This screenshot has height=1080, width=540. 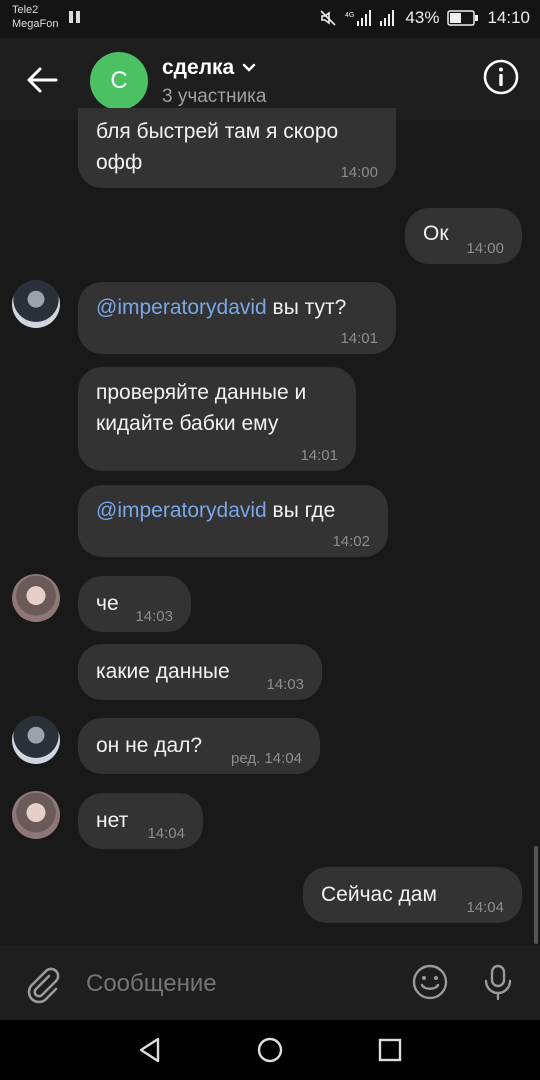 What do you see at coordinates (149, 745) in the screenshot?
I see `message-text: он не дал?` at bounding box center [149, 745].